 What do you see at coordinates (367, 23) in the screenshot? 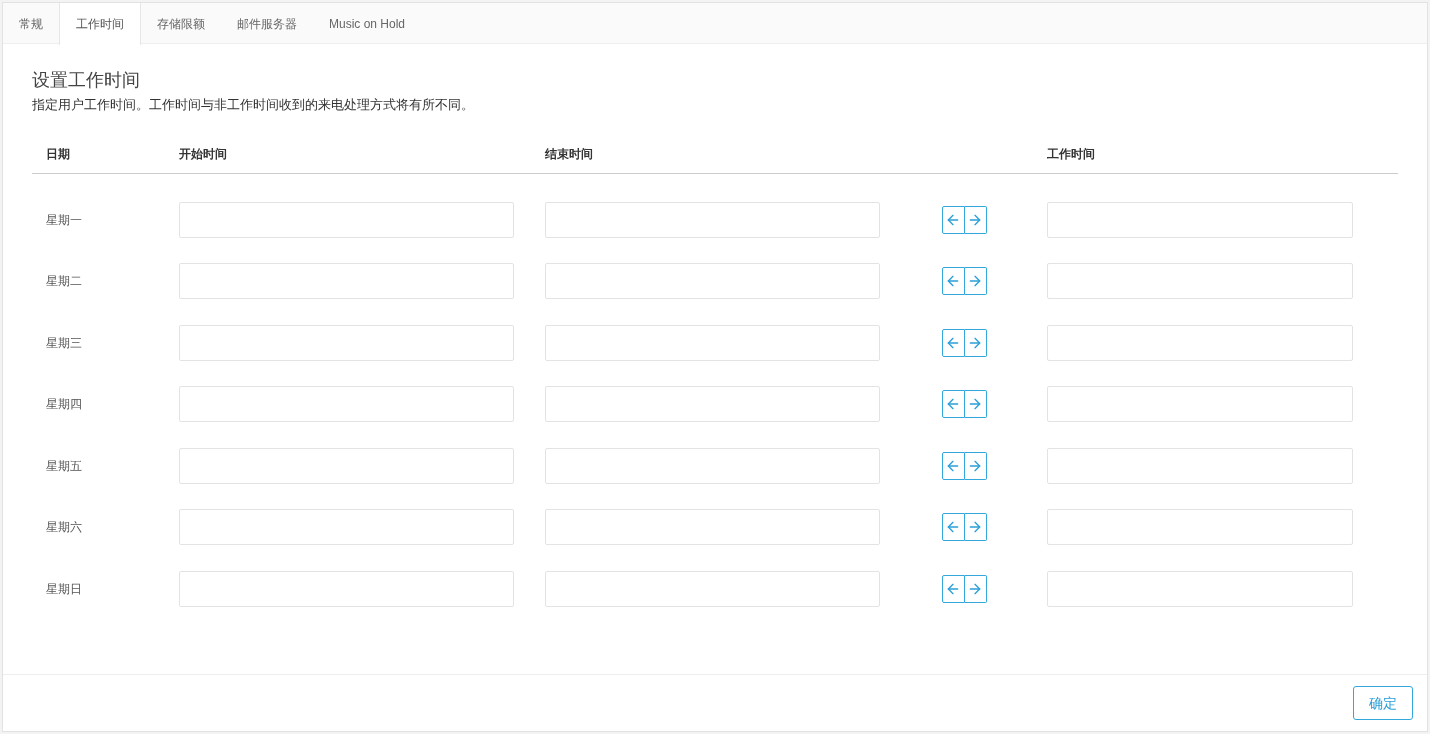
I see `tab: Music on Hold` at bounding box center [367, 23].